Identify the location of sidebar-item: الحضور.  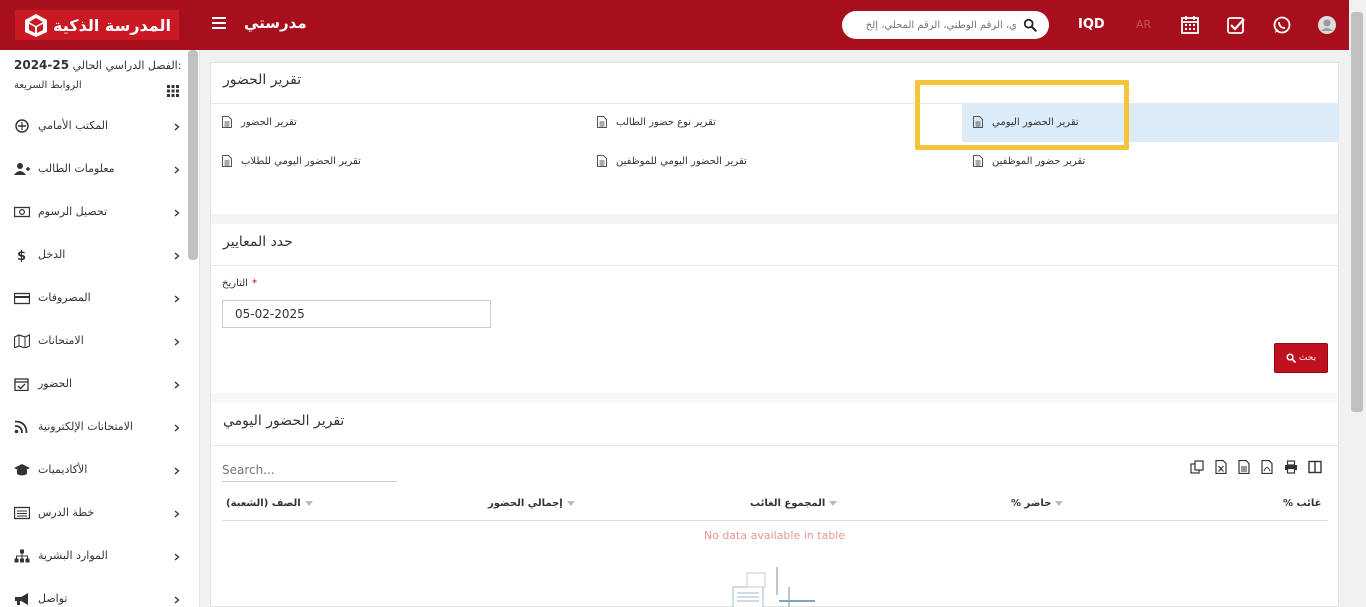
(99, 385).